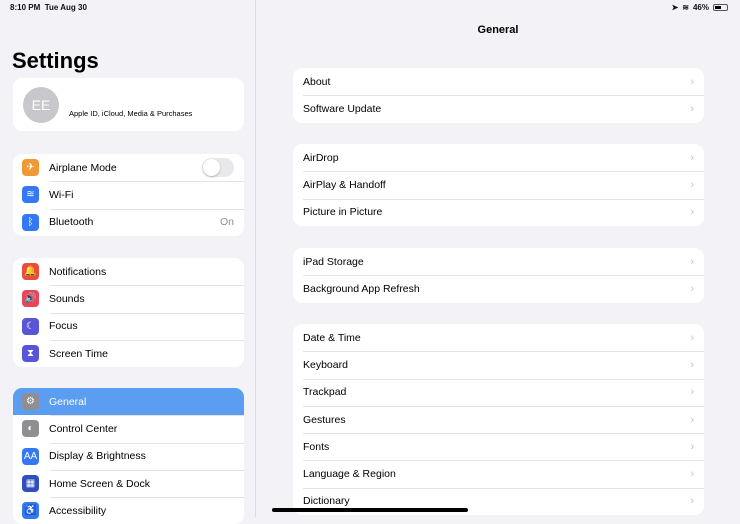  I want to click on sidebar-item-label: Home Screen & Dock, so click(99, 483).